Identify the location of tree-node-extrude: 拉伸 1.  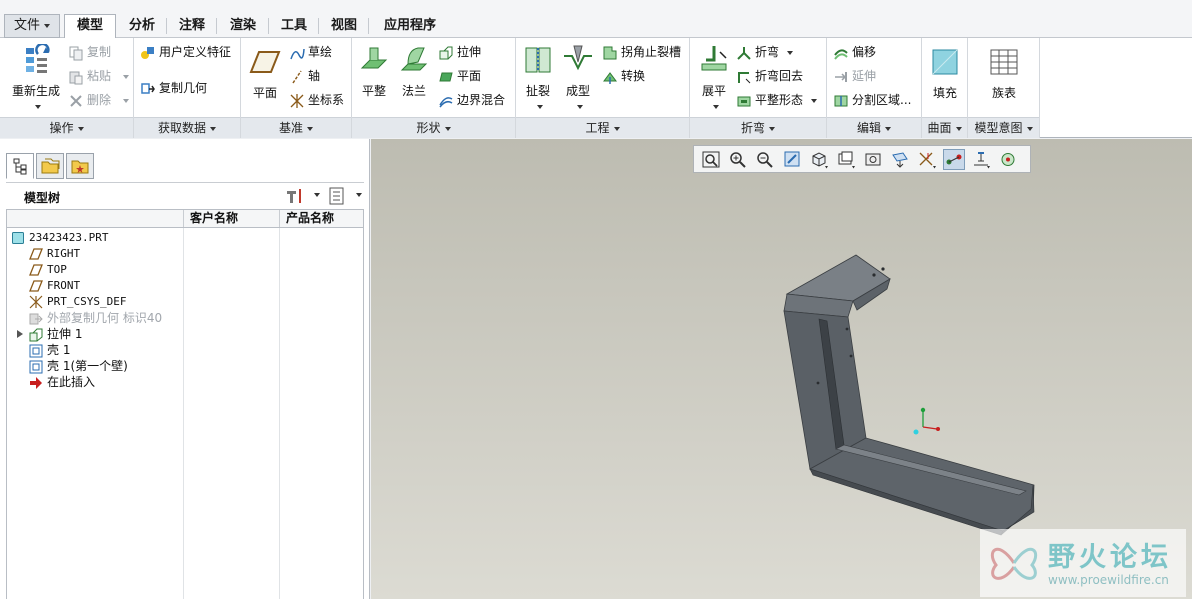
(55, 334).